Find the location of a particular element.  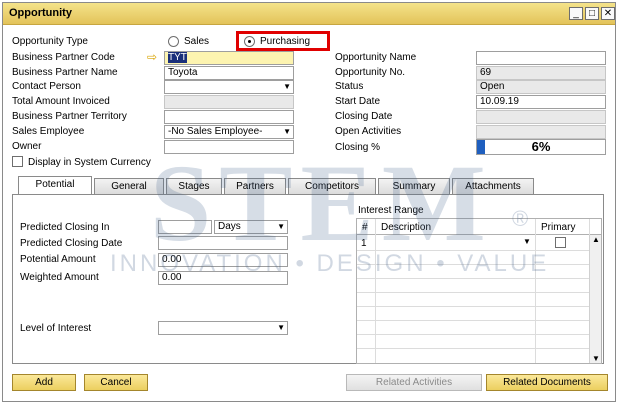

bp-code-field: TYT is located at coordinates (229, 58).